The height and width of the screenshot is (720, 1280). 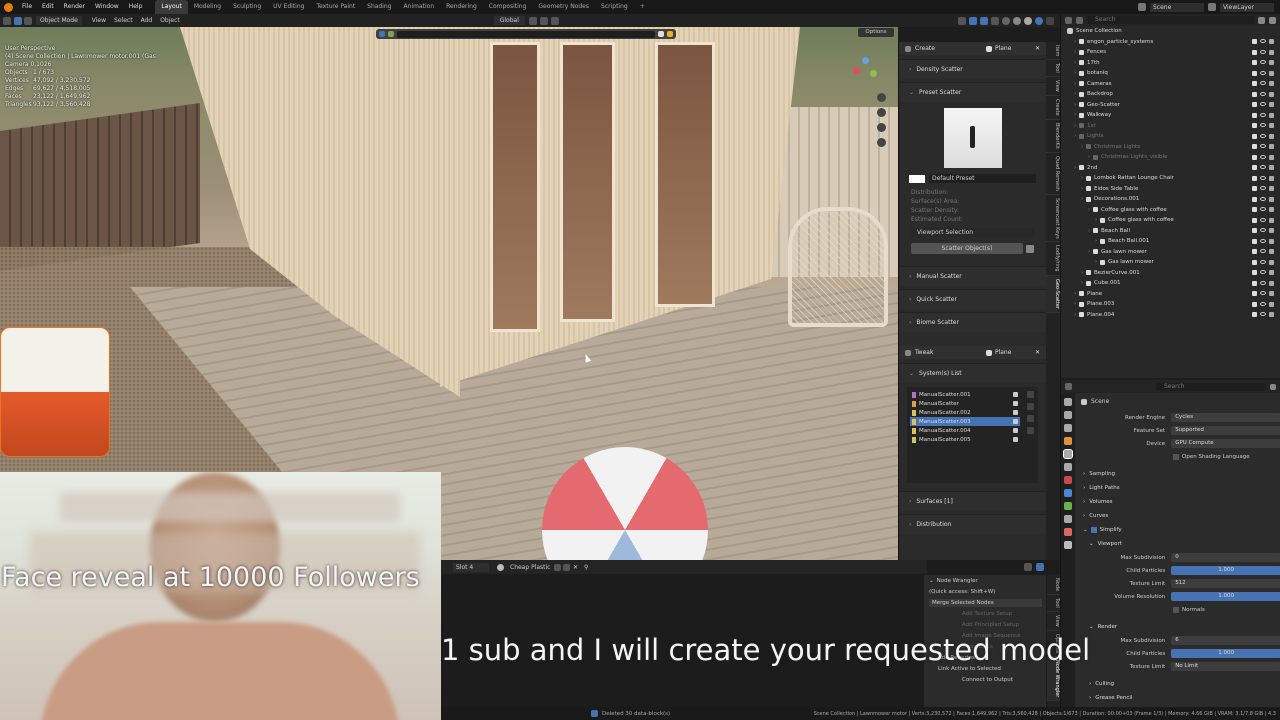 I want to click on simplify-section: ⌄ Simplify, so click(x=1178, y=530).